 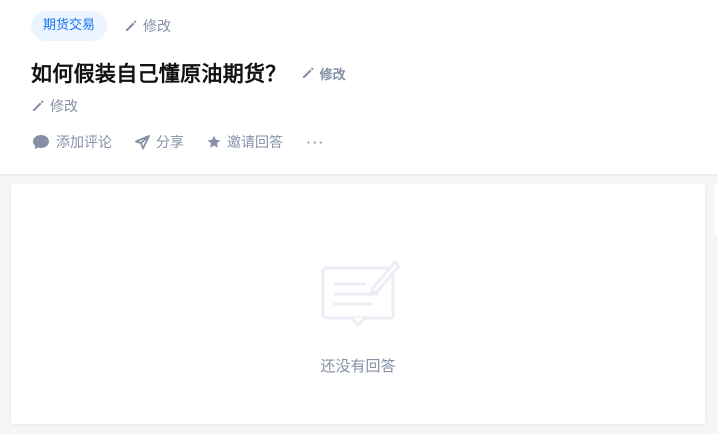 I want to click on edit-title-button: 修改, so click(x=323, y=73).